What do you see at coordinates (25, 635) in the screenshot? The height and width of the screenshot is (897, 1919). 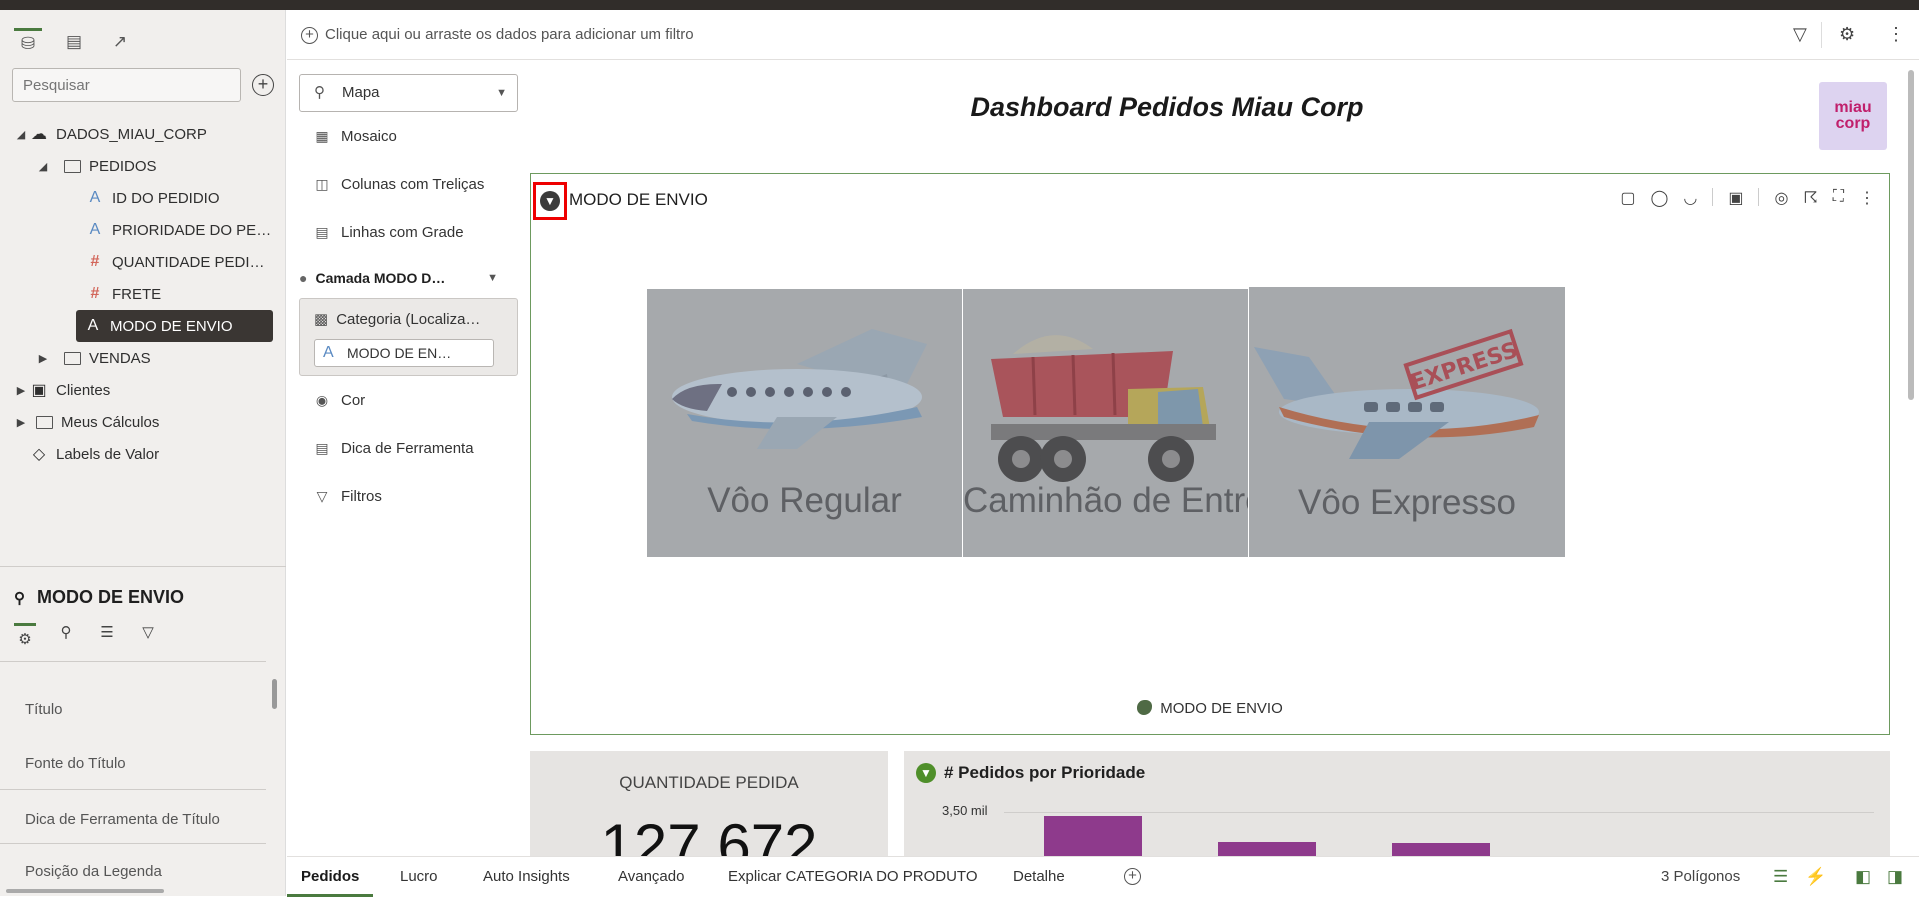 I see `gear-icon: ⚙` at bounding box center [25, 635].